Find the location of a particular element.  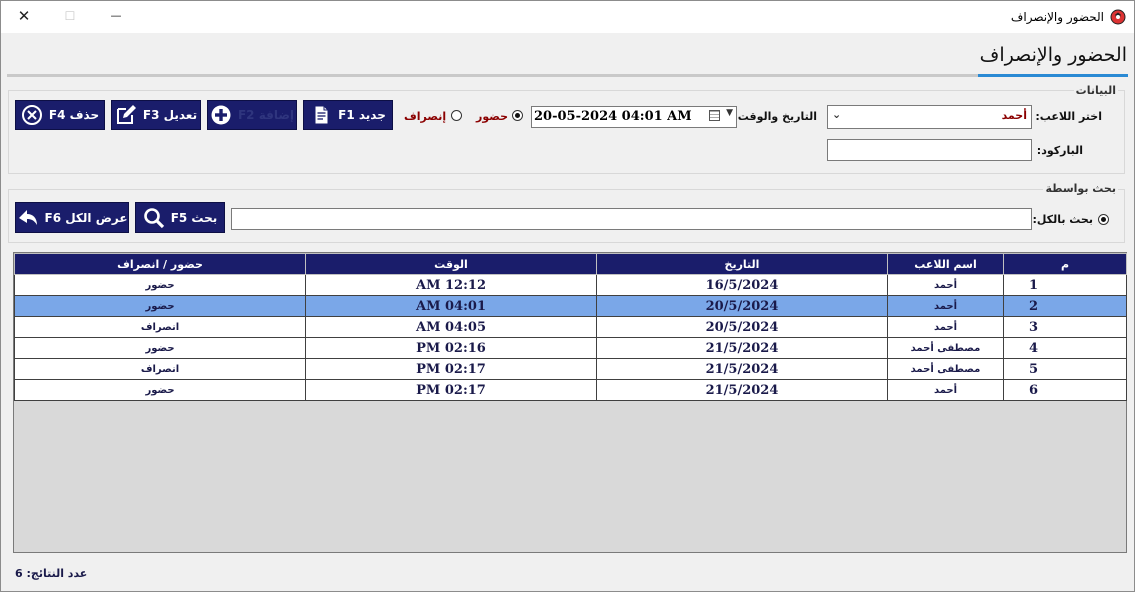

table-row: انصراف PM 02:17 21/5/2024 مصطفى أحمد 5 is located at coordinates (570, 369).